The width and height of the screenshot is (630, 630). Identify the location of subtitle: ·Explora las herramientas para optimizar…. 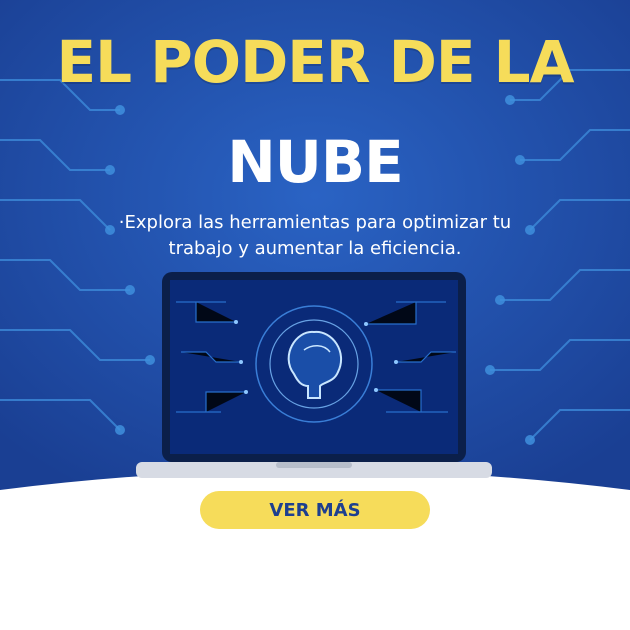
(315, 235).